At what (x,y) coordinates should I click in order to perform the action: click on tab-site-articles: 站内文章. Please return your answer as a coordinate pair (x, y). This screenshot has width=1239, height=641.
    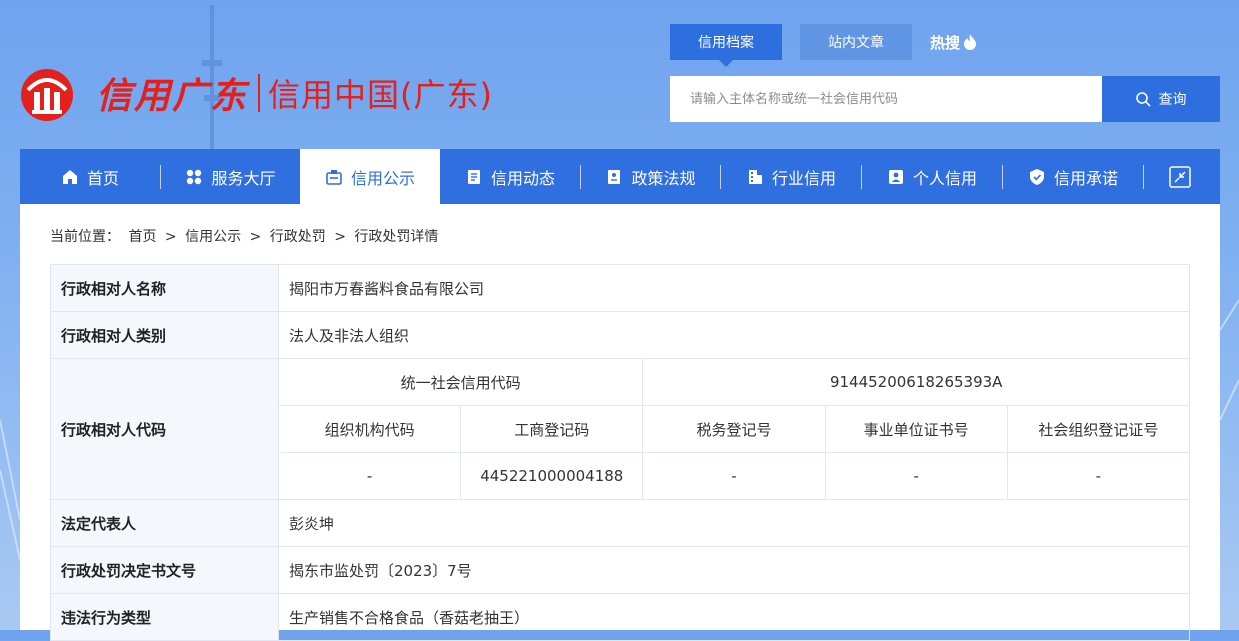
    Looking at the image, I should click on (856, 42).